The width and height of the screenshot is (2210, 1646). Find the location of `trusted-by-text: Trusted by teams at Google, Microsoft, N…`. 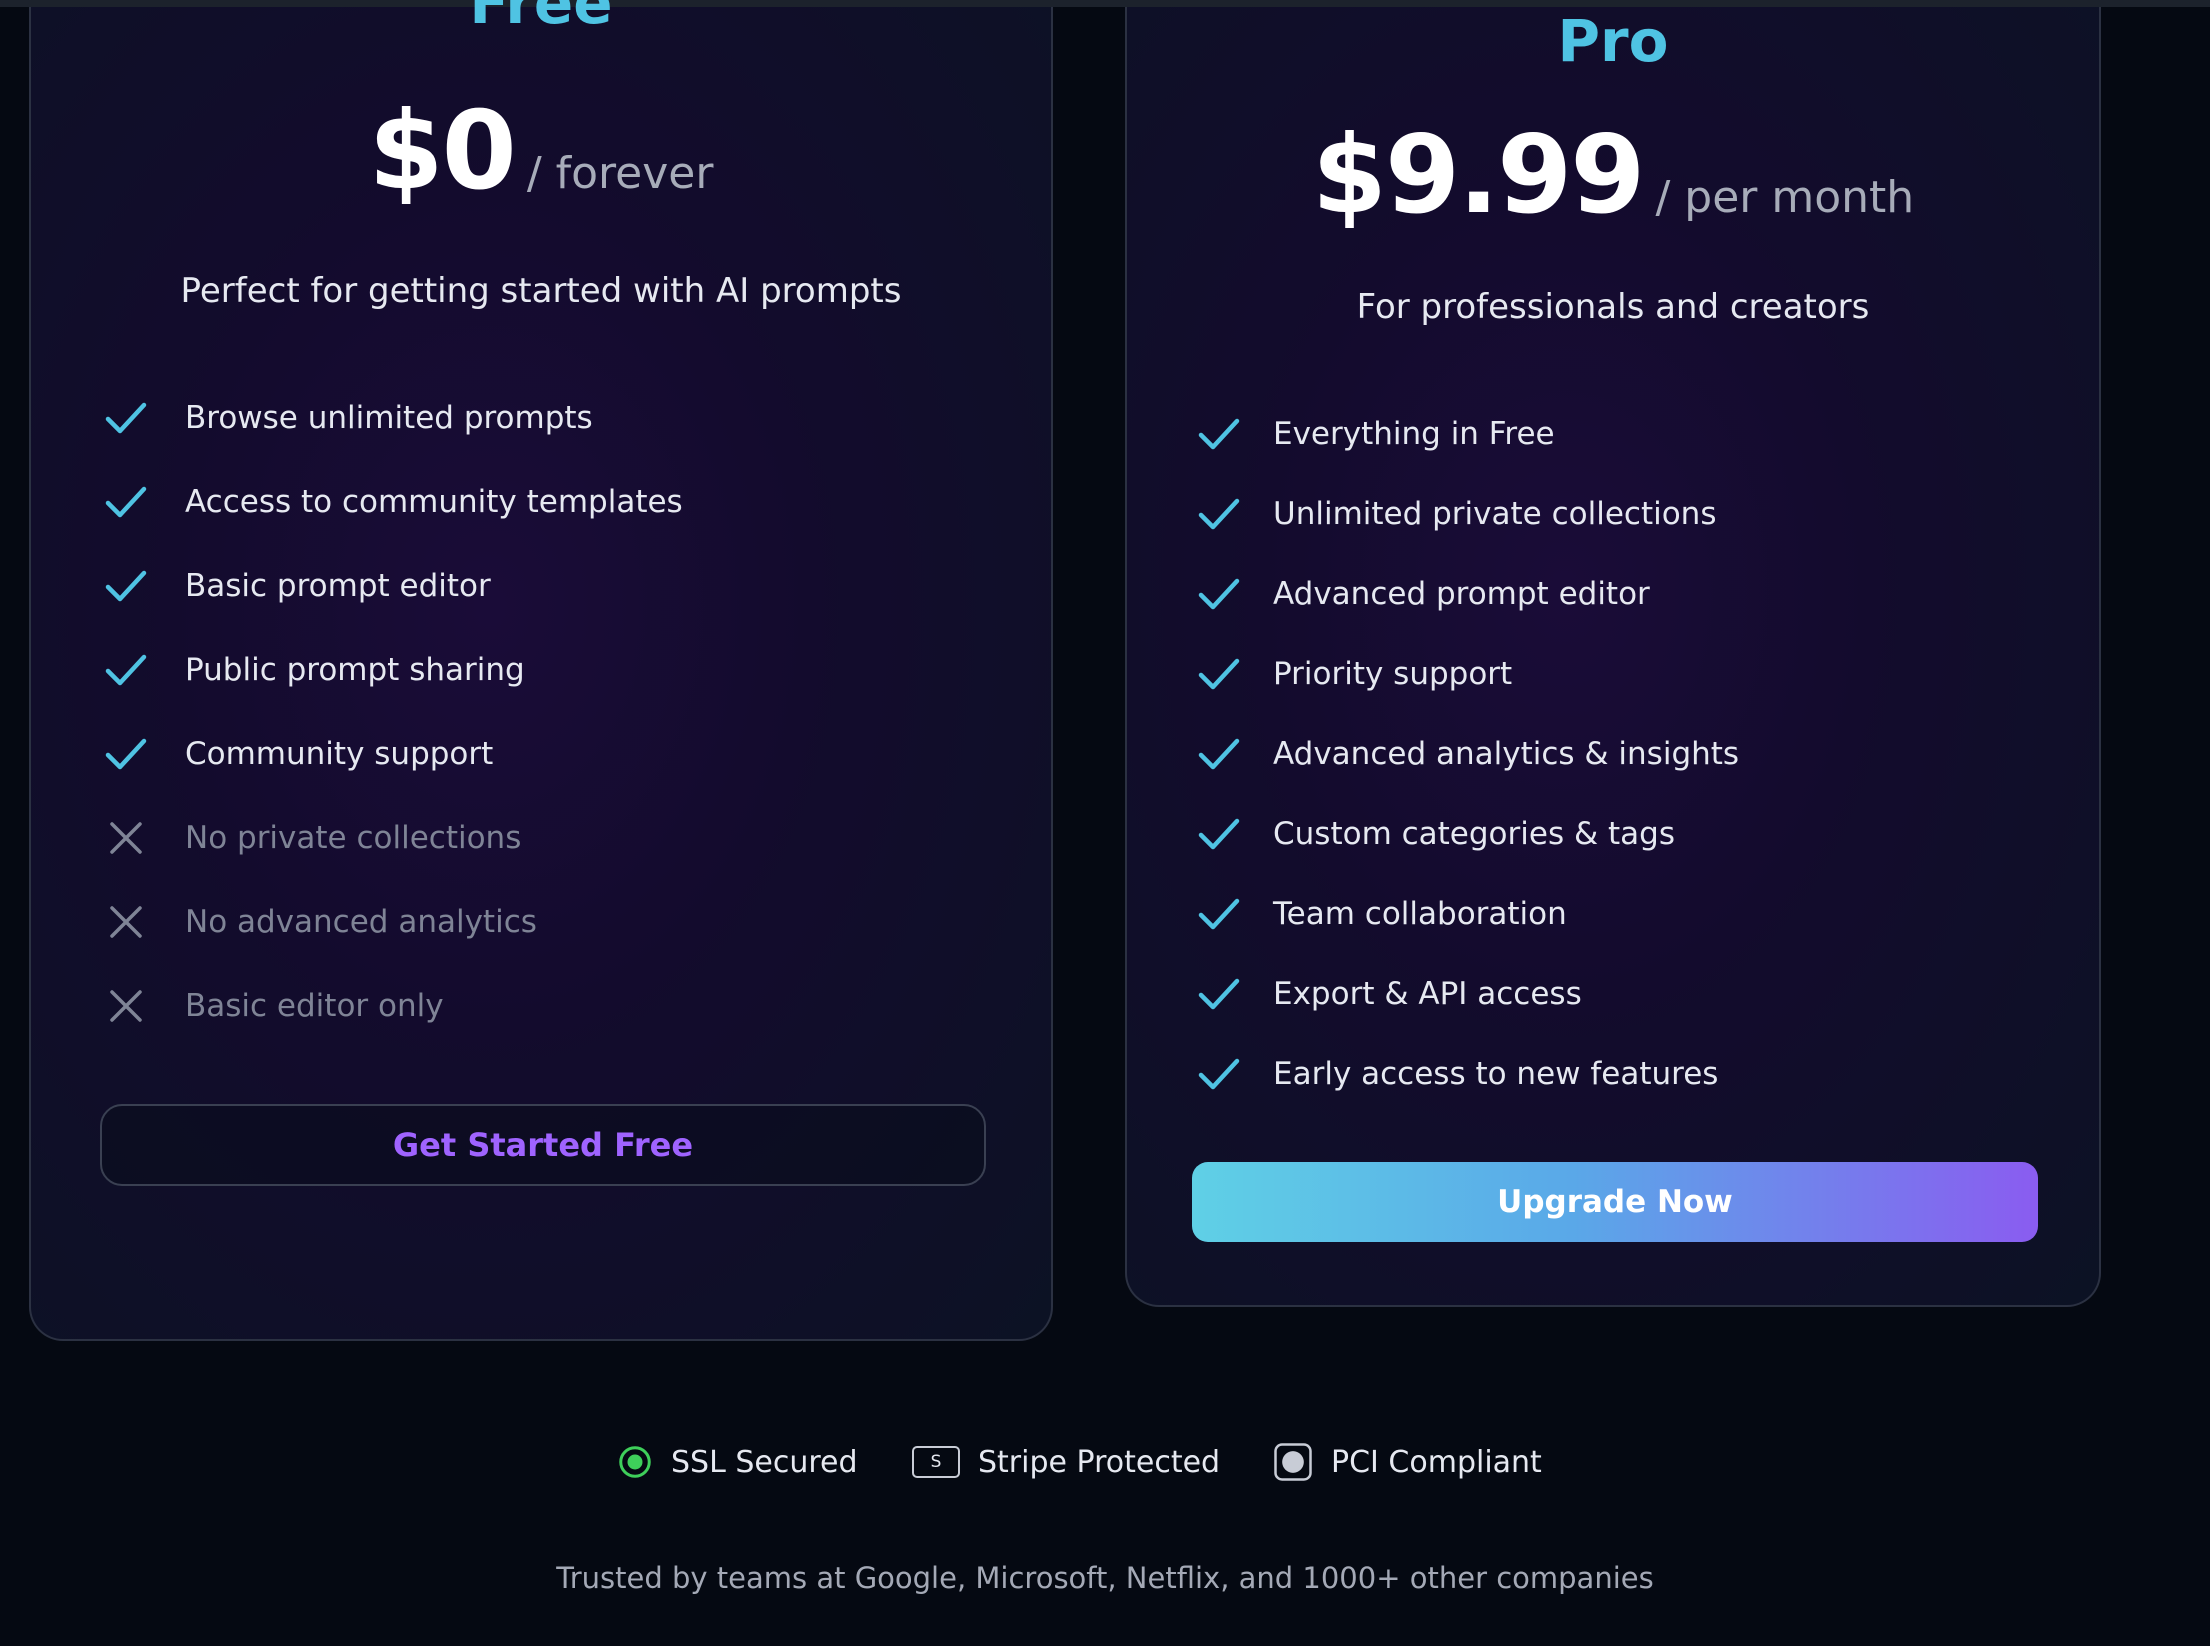

trusted-by-text: Trusted by teams at Google, Microsoft, N… is located at coordinates (1105, 1578).